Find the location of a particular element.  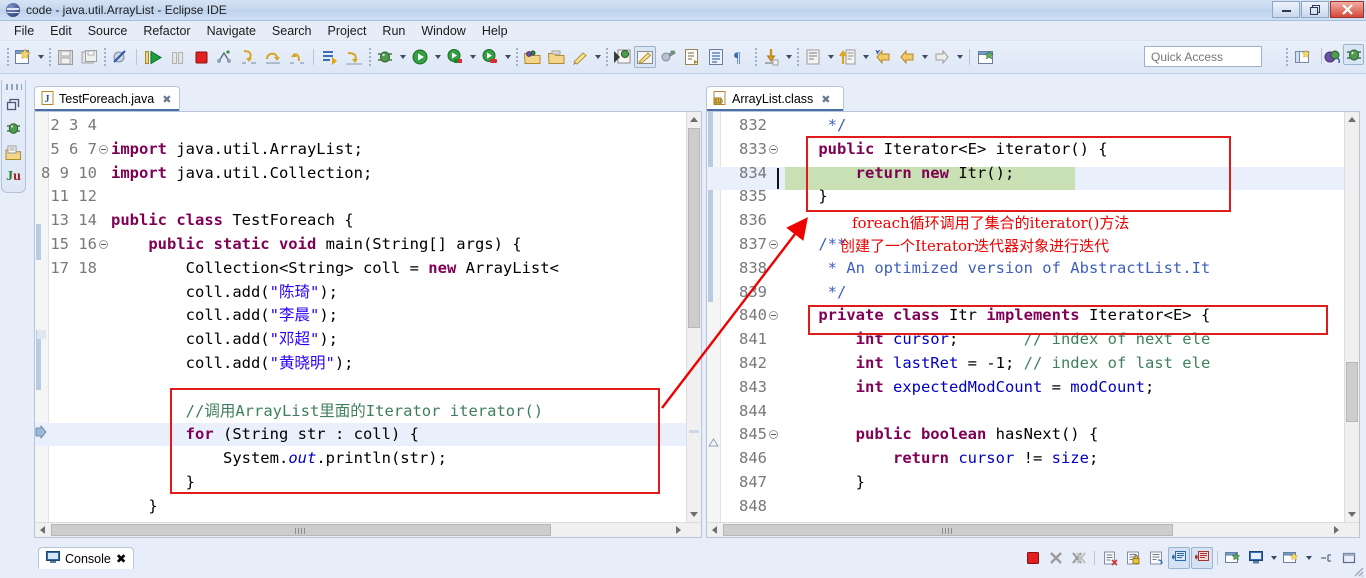

step-return-icon is located at coordinates (297, 57).